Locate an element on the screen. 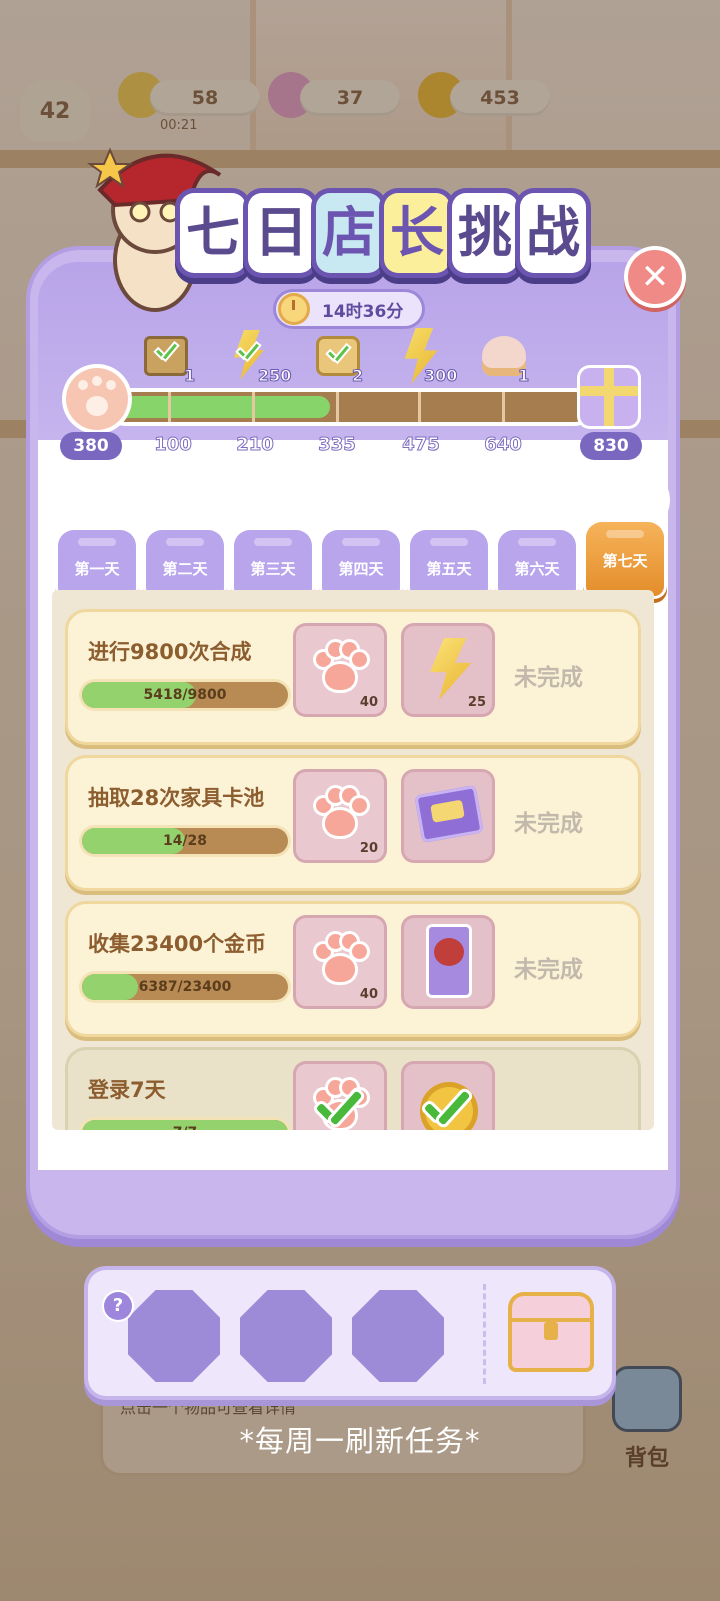 Image resolution: width=720 pixels, height=1601 pixels. title-char: 挑 is located at coordinates (485, 233).